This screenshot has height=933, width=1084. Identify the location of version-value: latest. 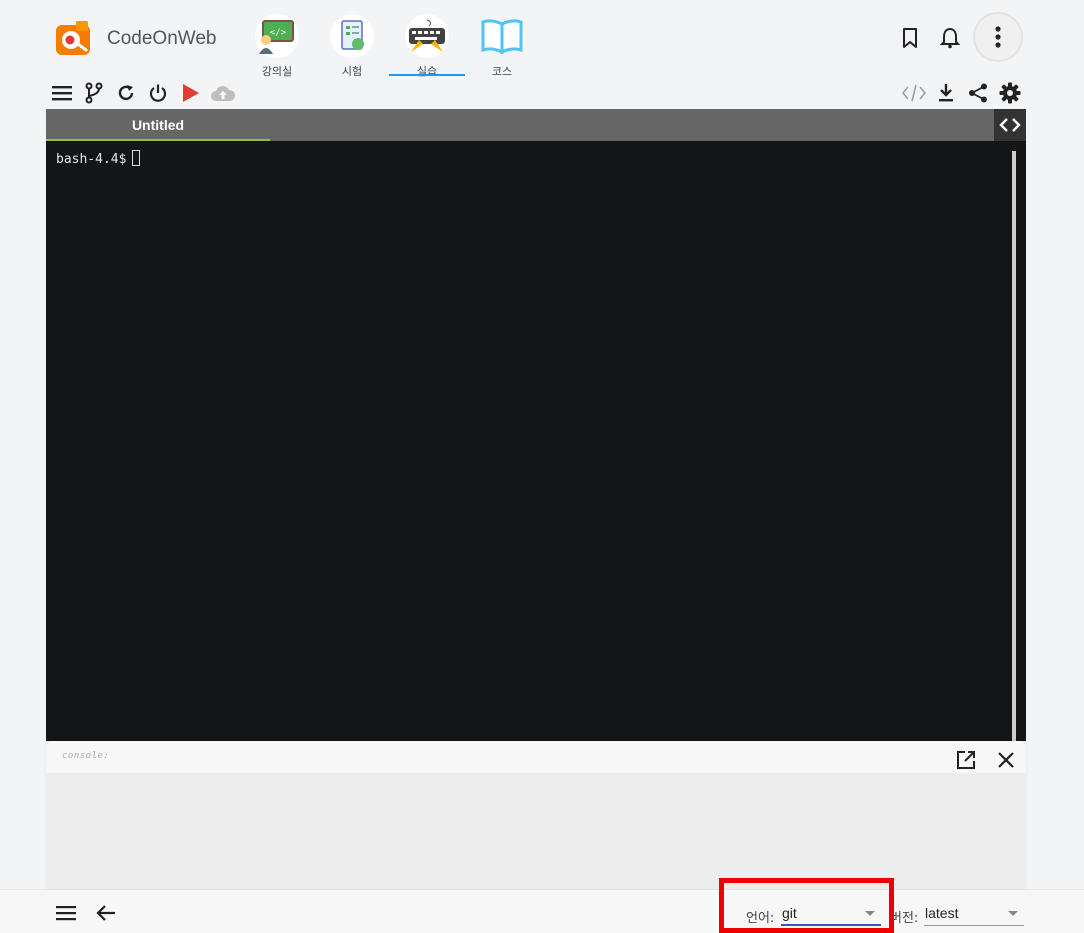
(942, 913).